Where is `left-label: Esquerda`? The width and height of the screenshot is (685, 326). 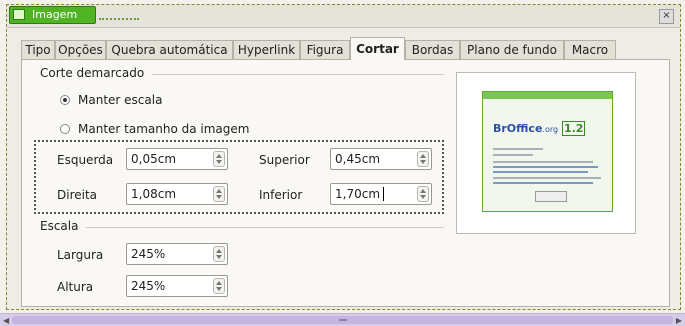 left-label: Esquerda is located at coordinates (85, 160).